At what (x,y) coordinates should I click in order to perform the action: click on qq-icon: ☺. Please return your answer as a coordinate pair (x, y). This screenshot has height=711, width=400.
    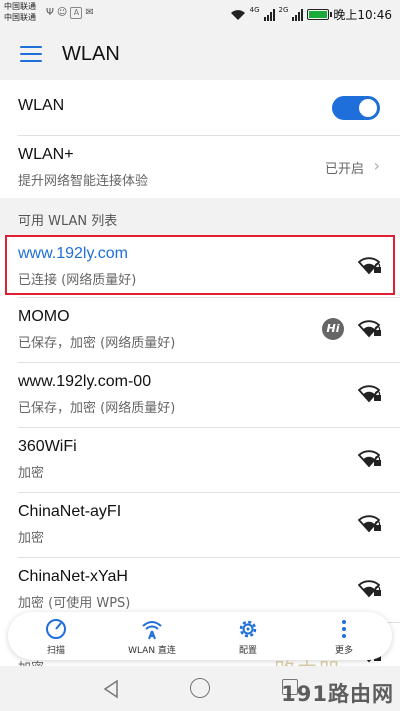
    Looking at the image, I should click on (62, 12).